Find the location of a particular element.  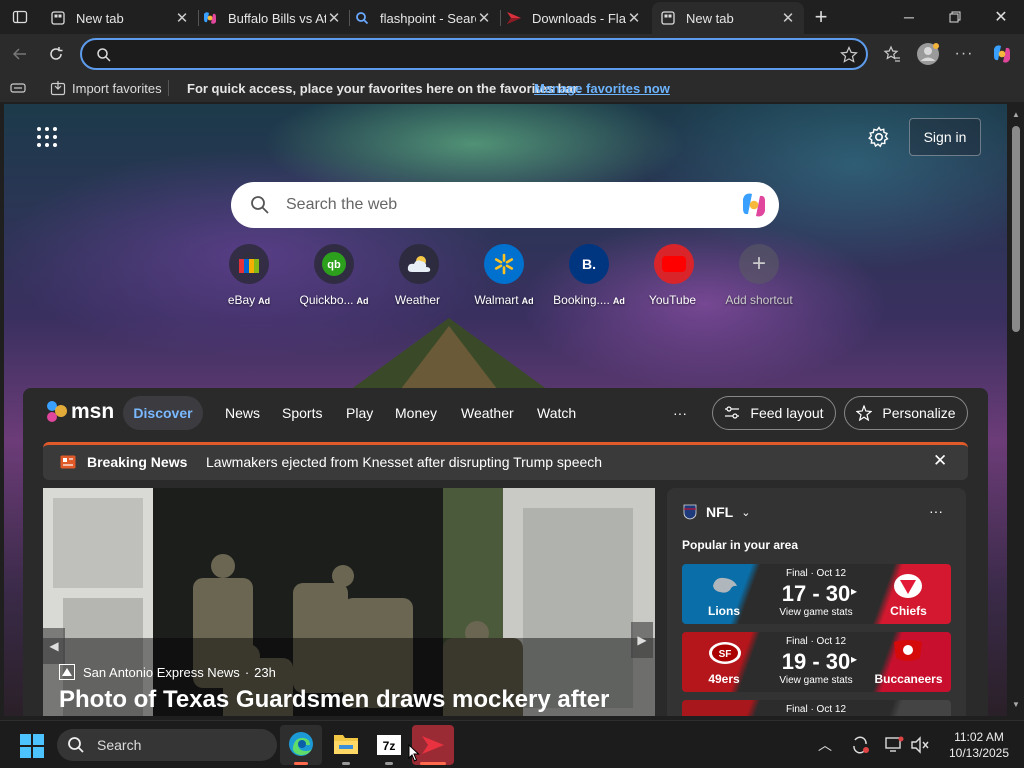

nav-more-button: ··· is located at coordinates (680, 413).